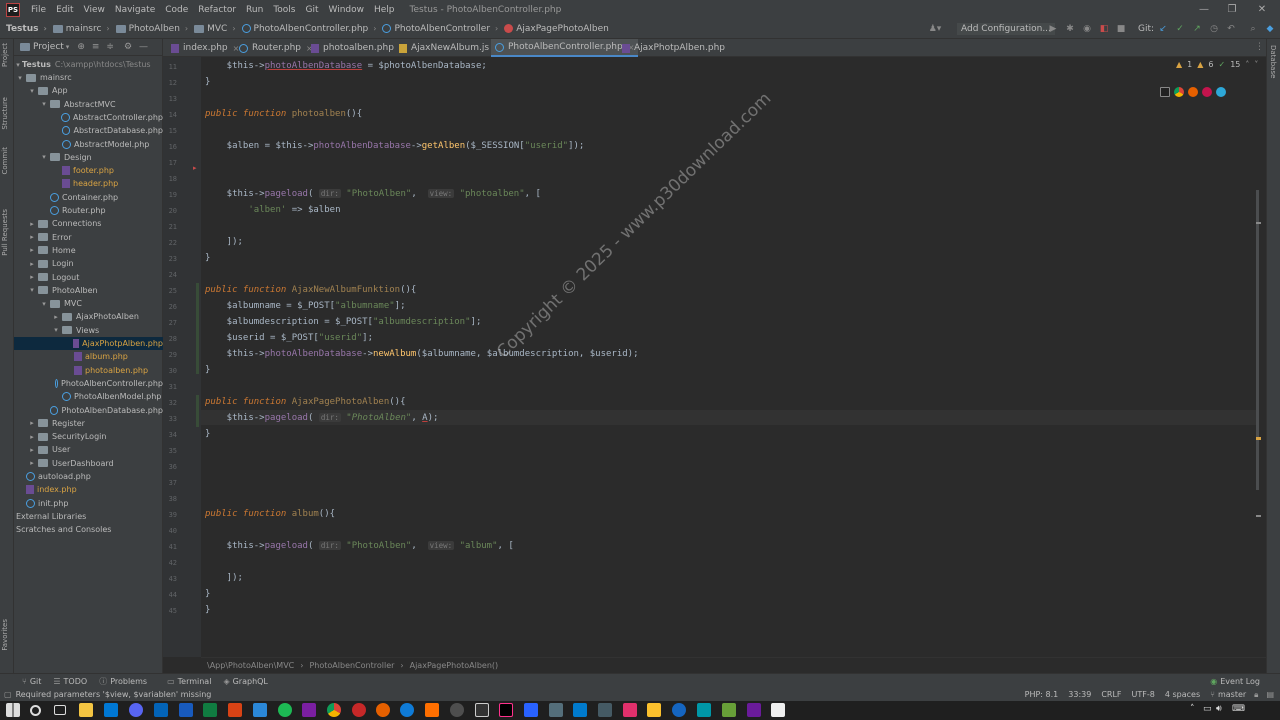  What do you see at coordinates (1179, 92) in the screenshot?
I see `chrome-icon` at bounding box center [1179, 92].